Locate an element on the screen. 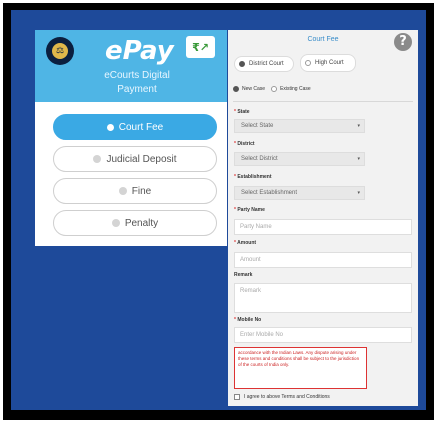 The width and height of the screenshot is (437, 423). fine-button: Fine is located at coordinates (135, 191).